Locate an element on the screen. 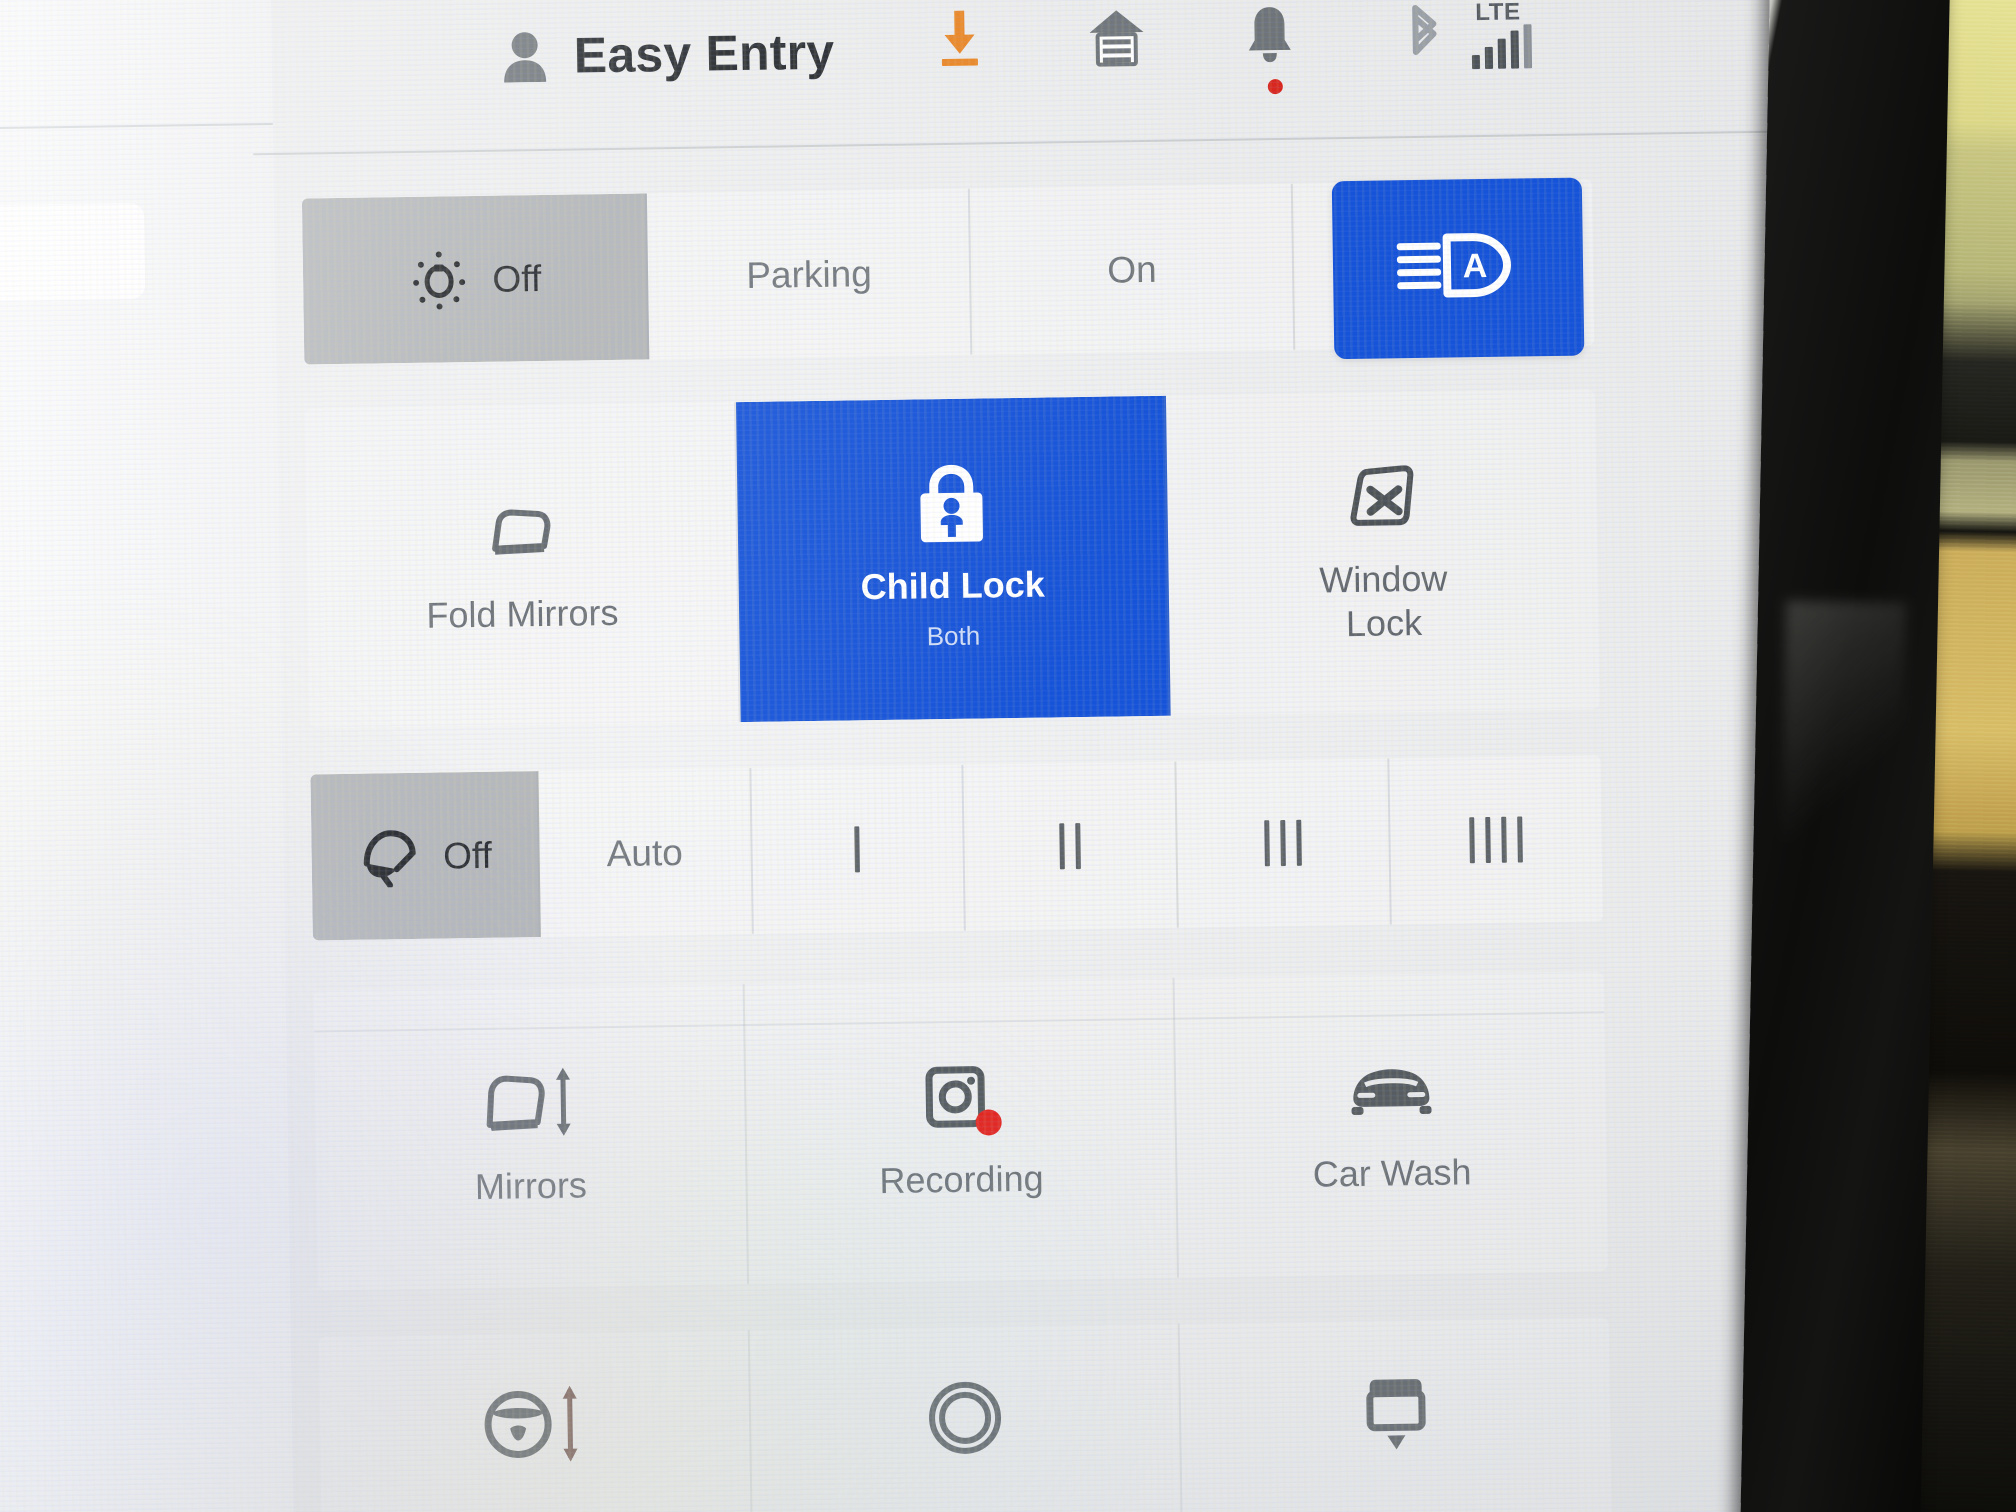 Image resolution: width=2016 pixels, height=1512 pixels. steering-wheel-adjust-button is located at coordinates (535, 1421).